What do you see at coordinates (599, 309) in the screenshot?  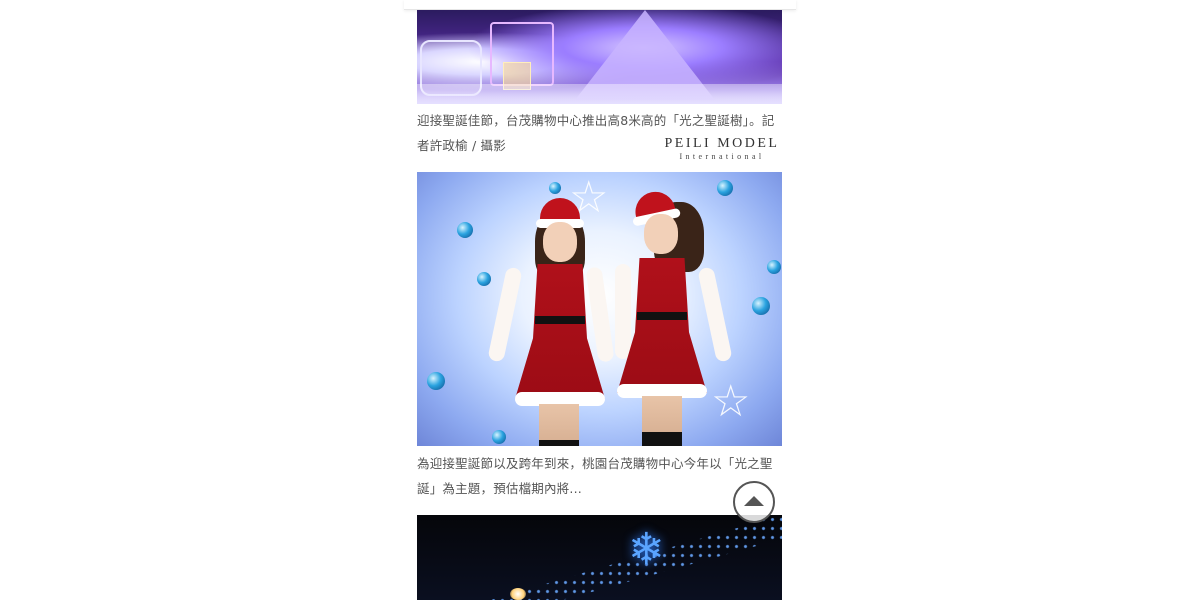 I see `article-photo-santa-models: ☆ ☆` at bounding box center [599, 309].